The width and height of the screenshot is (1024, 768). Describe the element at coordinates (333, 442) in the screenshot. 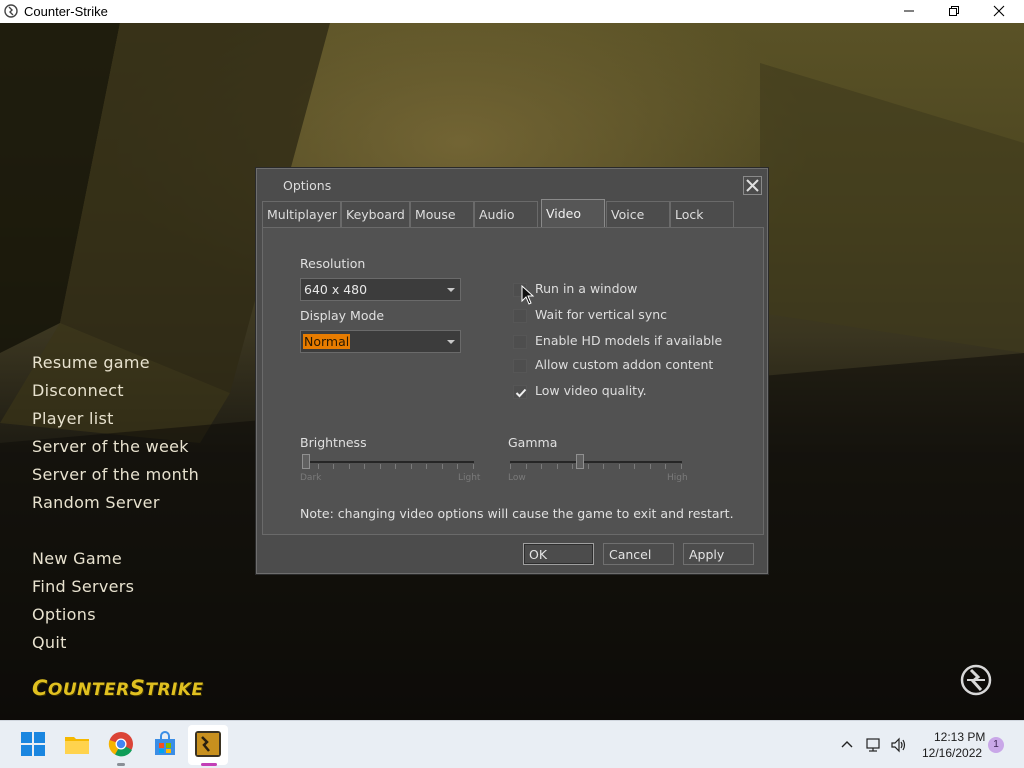

I see `brightness-label: Brightness` at that location.